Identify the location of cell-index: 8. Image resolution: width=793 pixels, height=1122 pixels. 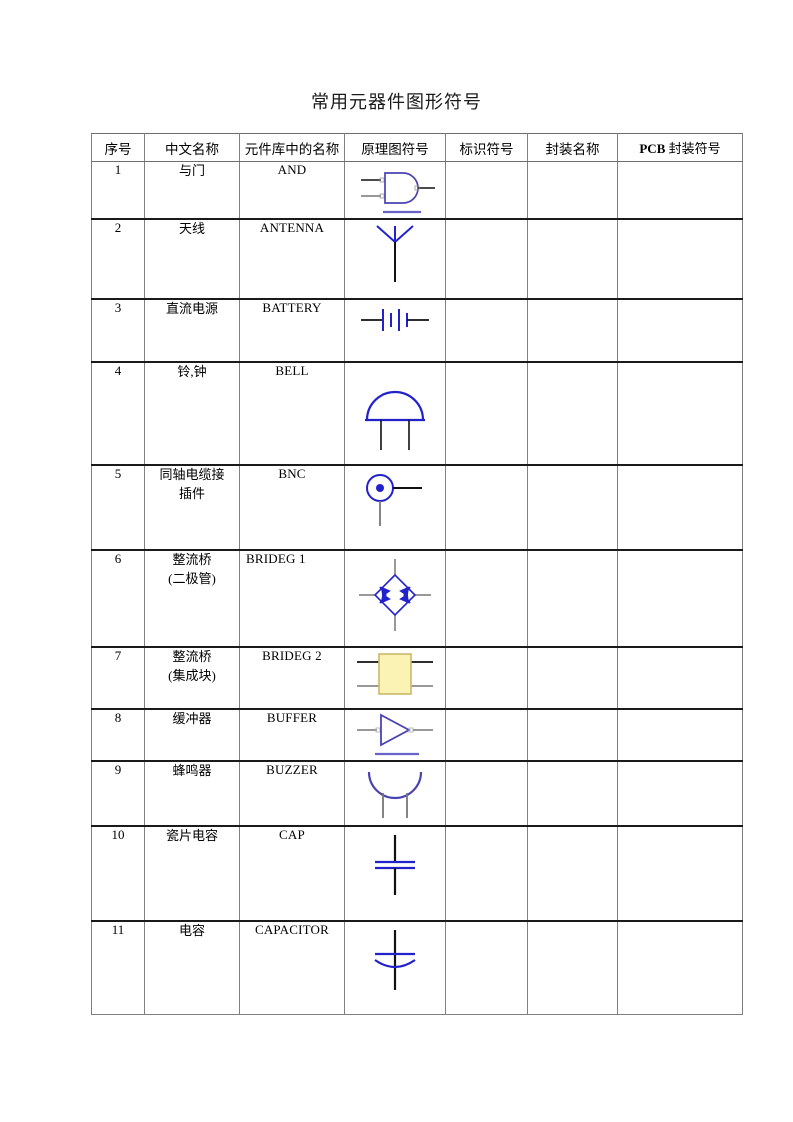
(118, 735).